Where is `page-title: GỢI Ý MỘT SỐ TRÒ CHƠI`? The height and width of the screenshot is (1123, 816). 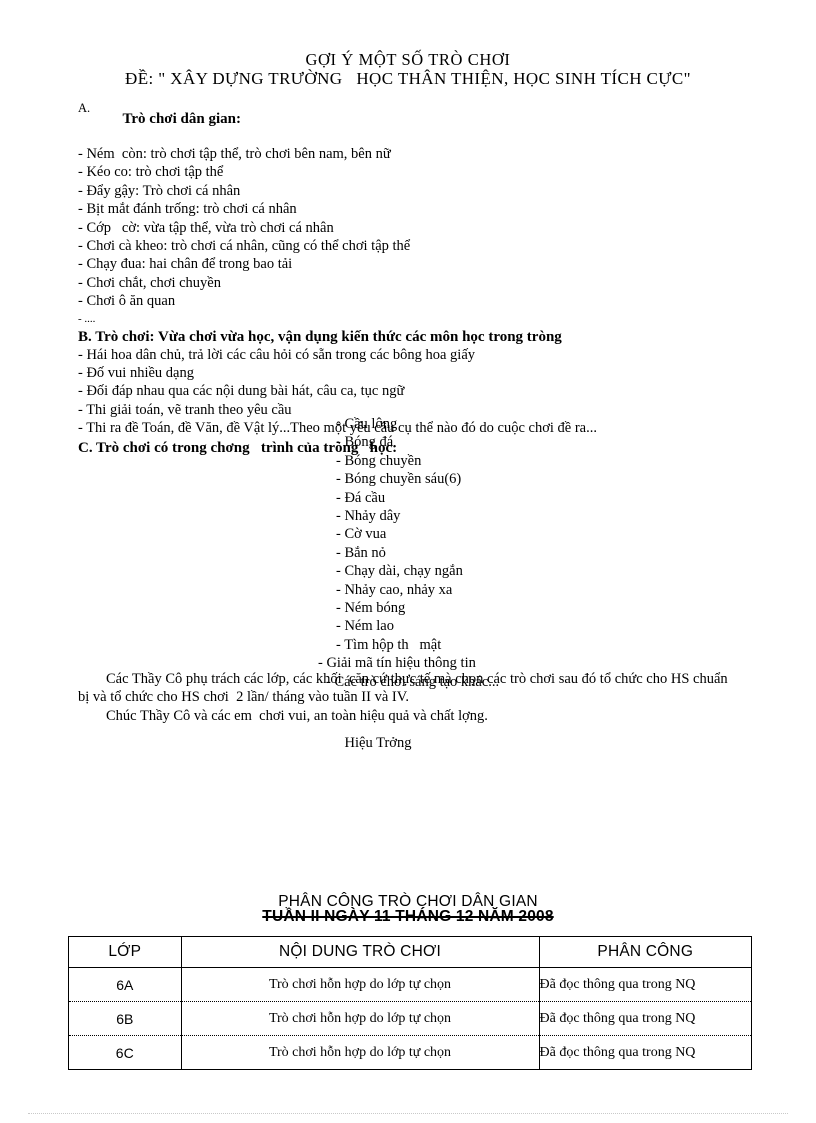
page-title: GỢI Ý MỘT SỐ TRÒ CHƠI is located at coordinates (408, 59).